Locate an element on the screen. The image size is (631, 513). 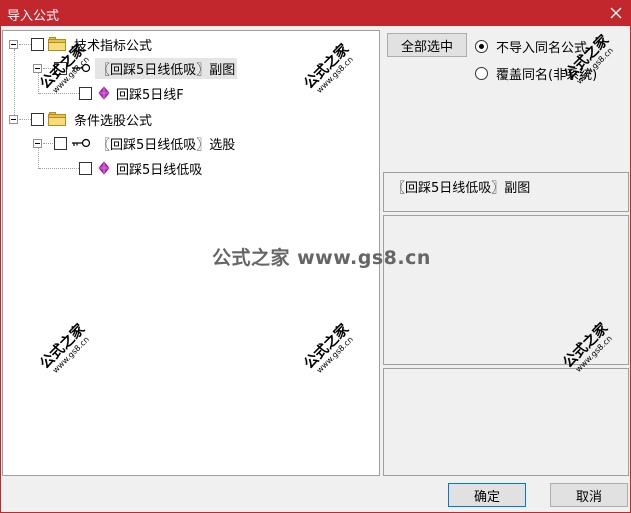
tree-node-formula-low: 回踩5日线低吸 is located at coordinates (141, 168).